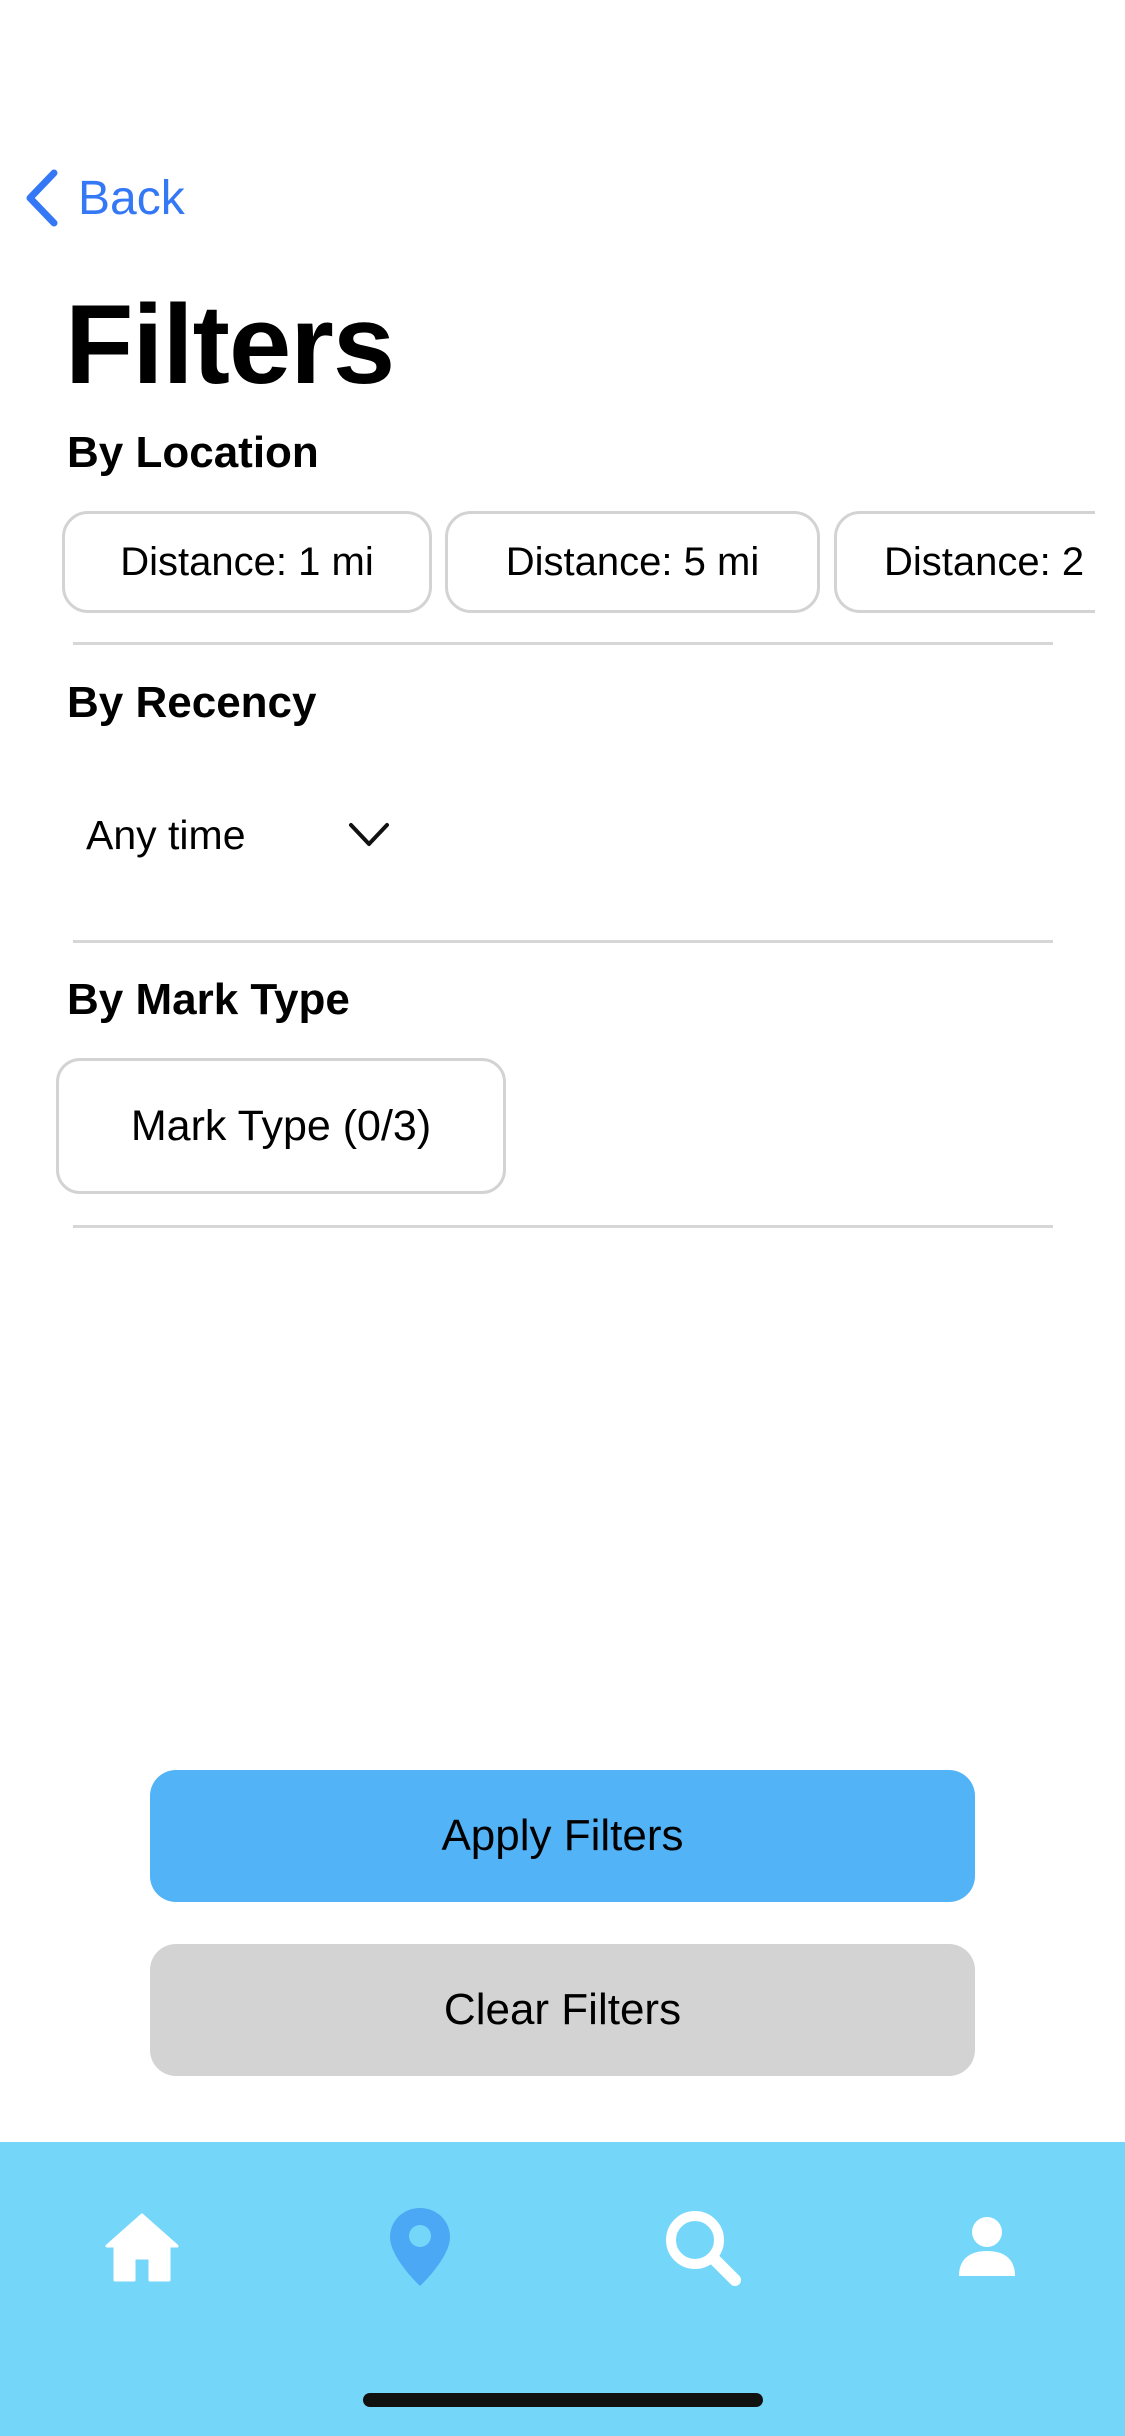 The width and height of the screenshot is (1125, 2436). I want to click on distance-chip-1mi: Distance: 1 mi, so click(247, 562).